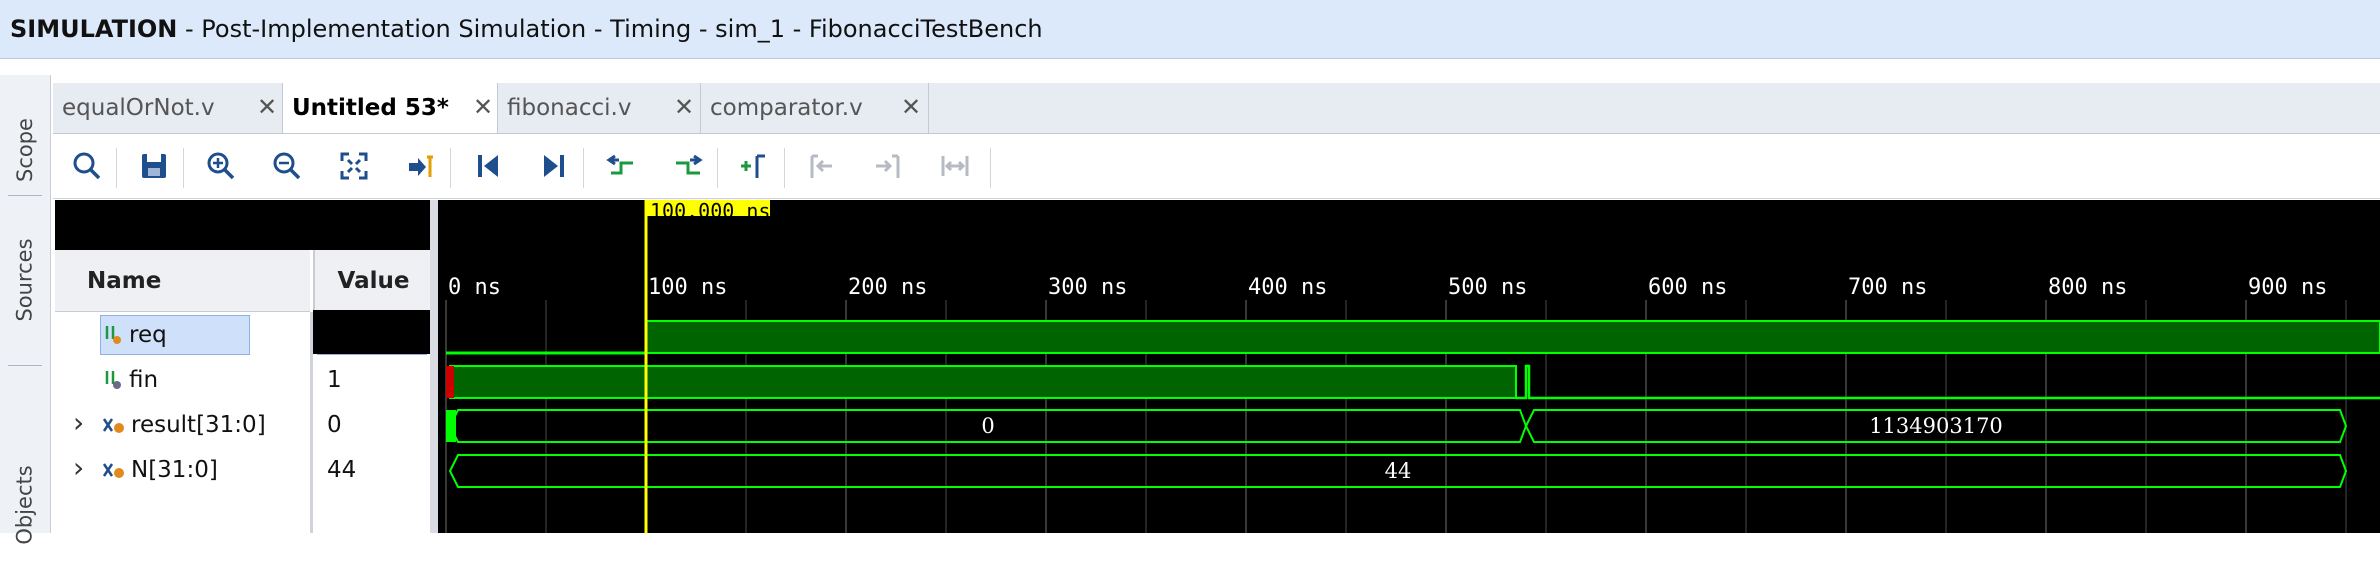 Image resolution: width=2380 pixels, height=565 pixels. Describe the element at coordinates (2287, 287) in the screenshot. I see `timeline-tick-label: 900 ns` at that location.